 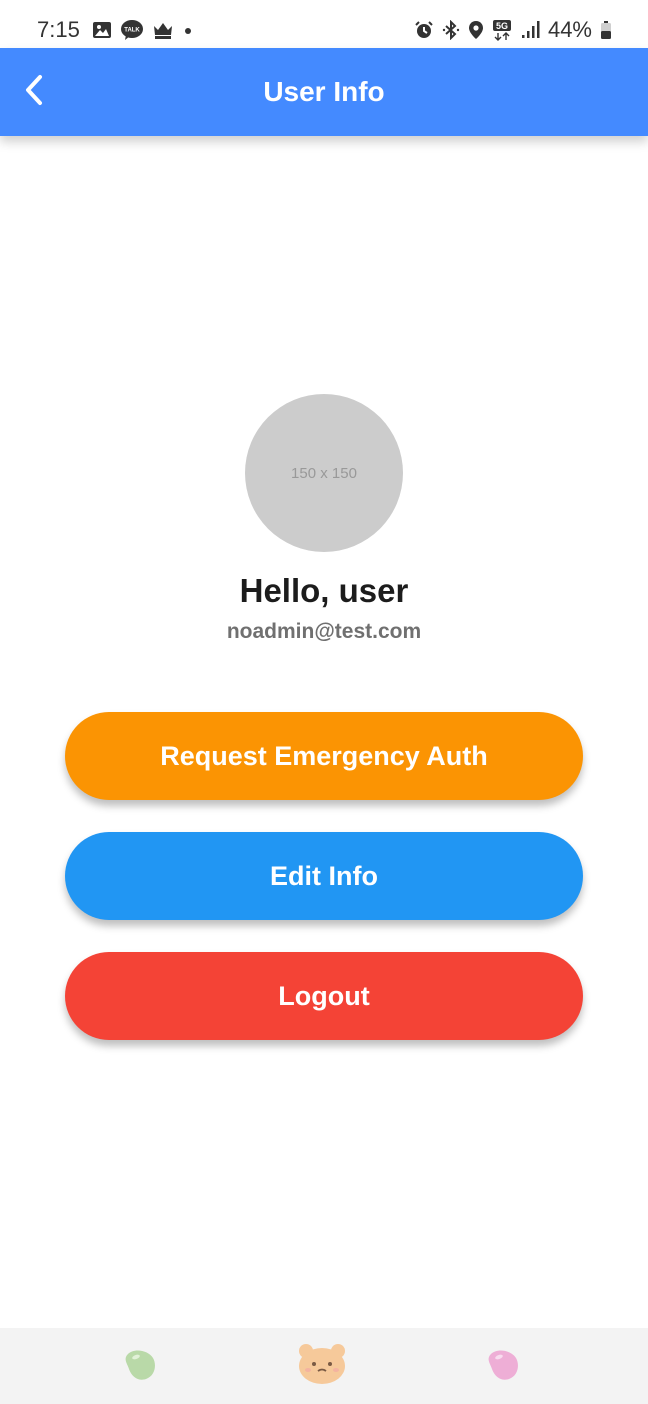 What do you see at coordinates (324, 631) in the screenshot?
I see `user-email: noadmin@test.com` at bounding box center [324, 631].